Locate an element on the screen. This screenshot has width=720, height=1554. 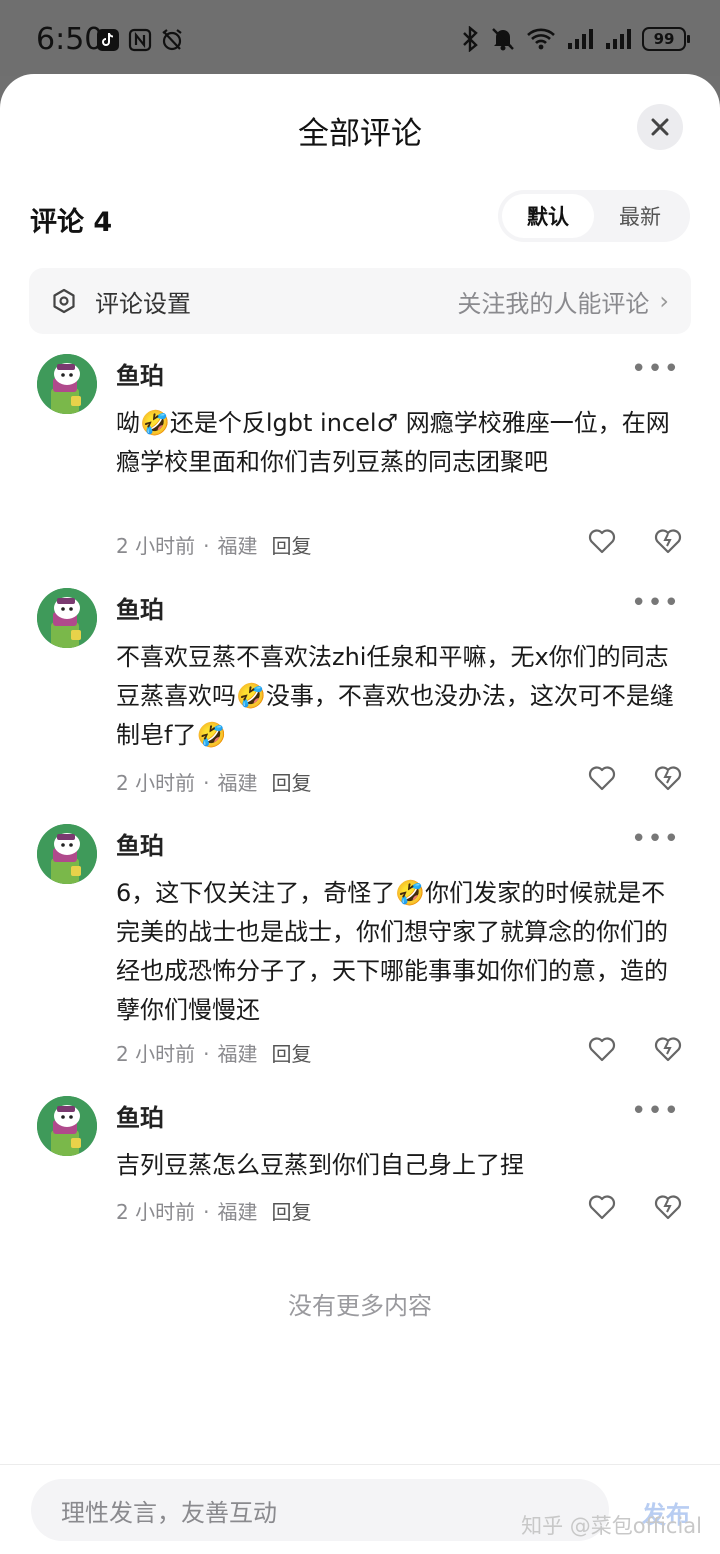
comment-composer: 理性发言，友善互动 发布 is located at coordinates (360, 1509).